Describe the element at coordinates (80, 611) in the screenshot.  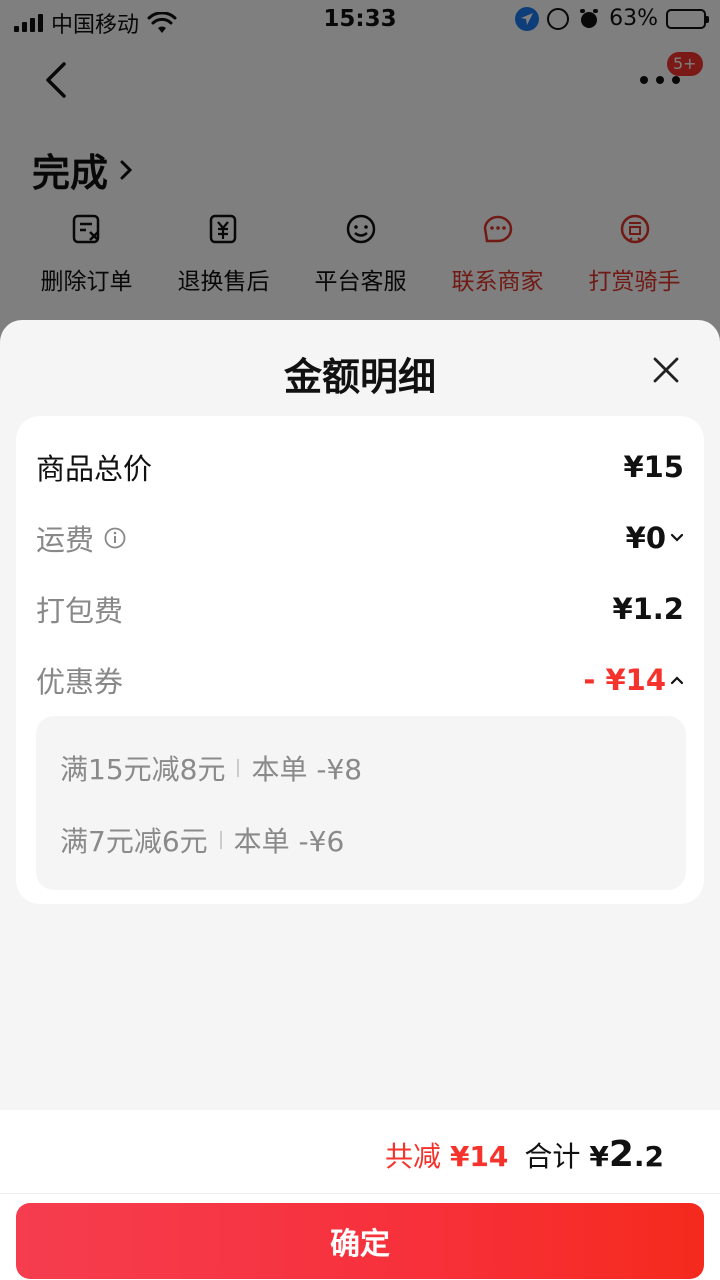
I see `packing-label: 打包费` at that location.